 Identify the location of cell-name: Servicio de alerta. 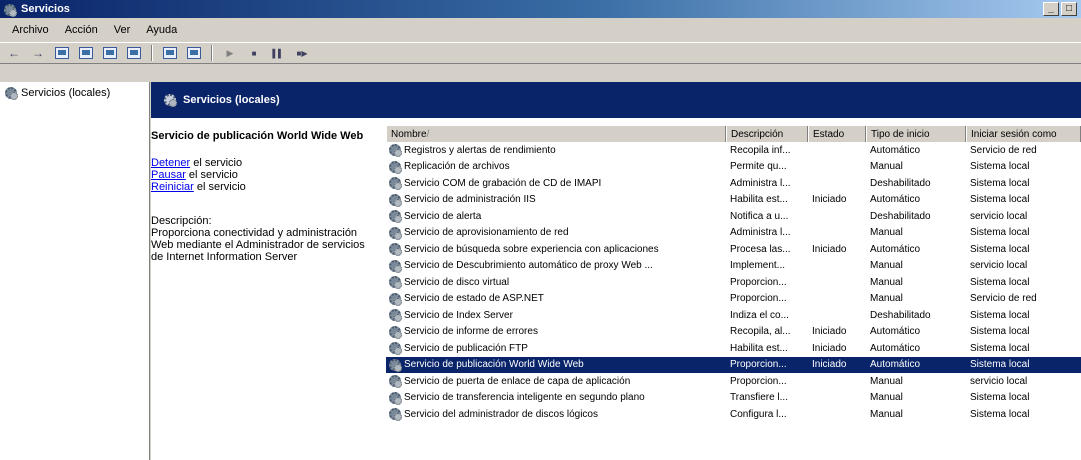
(556, 216).